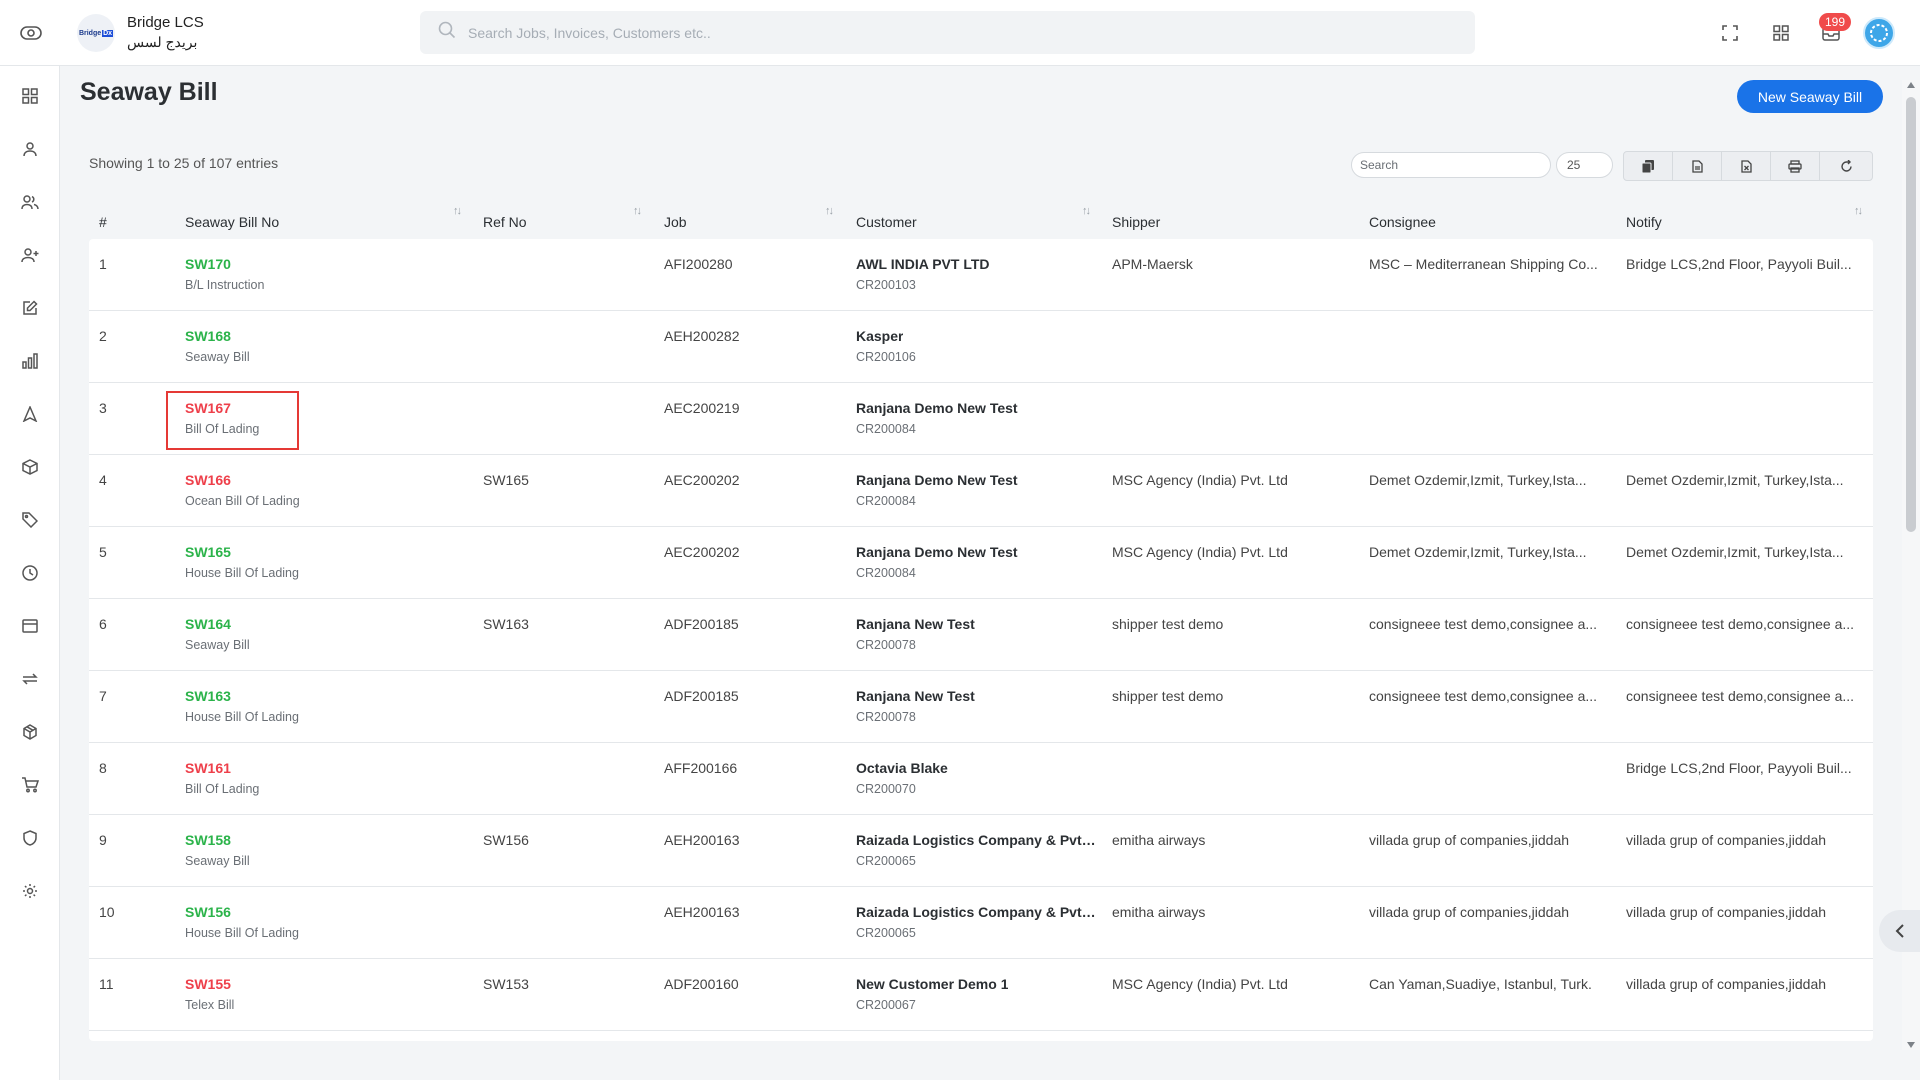  I want to click on bill-no-link: SW166, so click(208, 480).